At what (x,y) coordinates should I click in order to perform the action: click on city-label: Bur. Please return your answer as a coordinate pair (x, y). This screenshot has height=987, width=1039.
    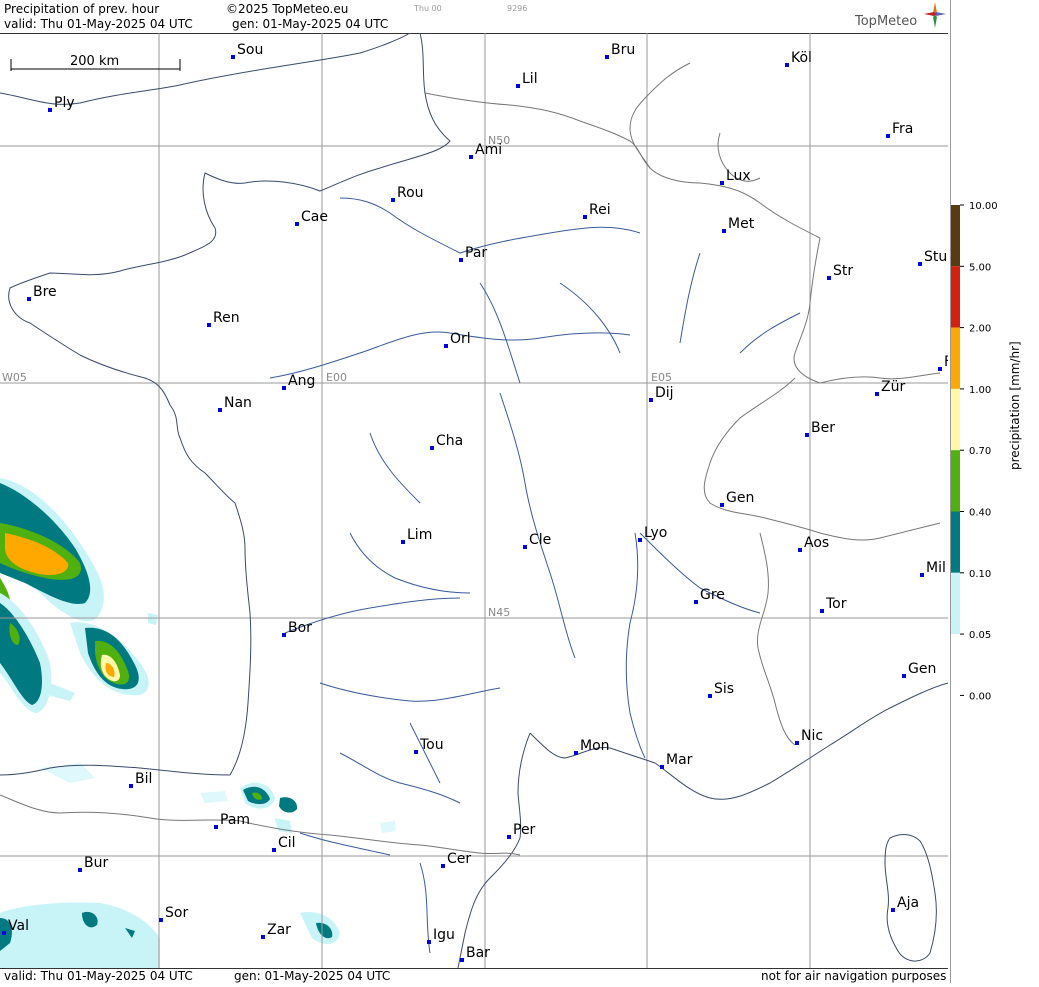
    Looking at the image, I should click on (96, 863).